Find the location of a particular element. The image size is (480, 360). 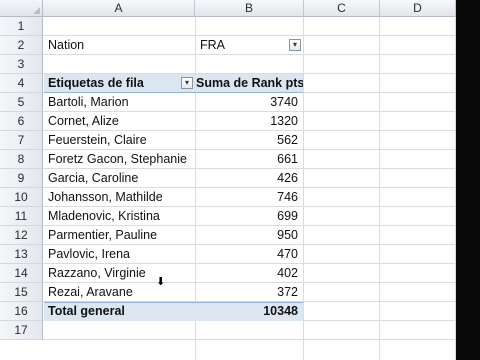

select-all-corner is located at coordinates (21, 8).